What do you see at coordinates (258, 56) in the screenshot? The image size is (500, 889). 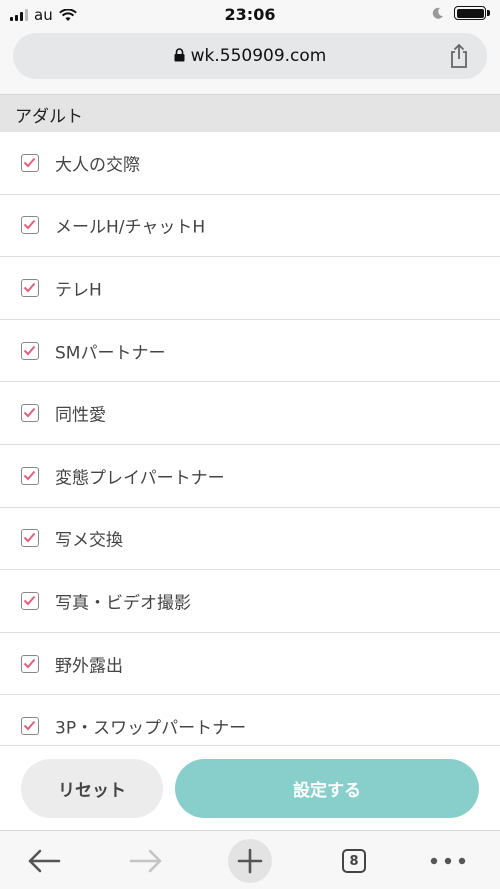 I see `url-text: wk.550909.com` at bounding box center [258, 56].